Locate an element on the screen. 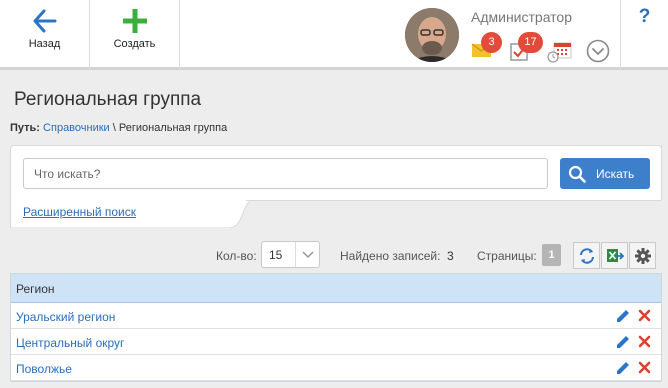 The image size is (668, 388). table-header: Регион is located at coordinates (336, 288).